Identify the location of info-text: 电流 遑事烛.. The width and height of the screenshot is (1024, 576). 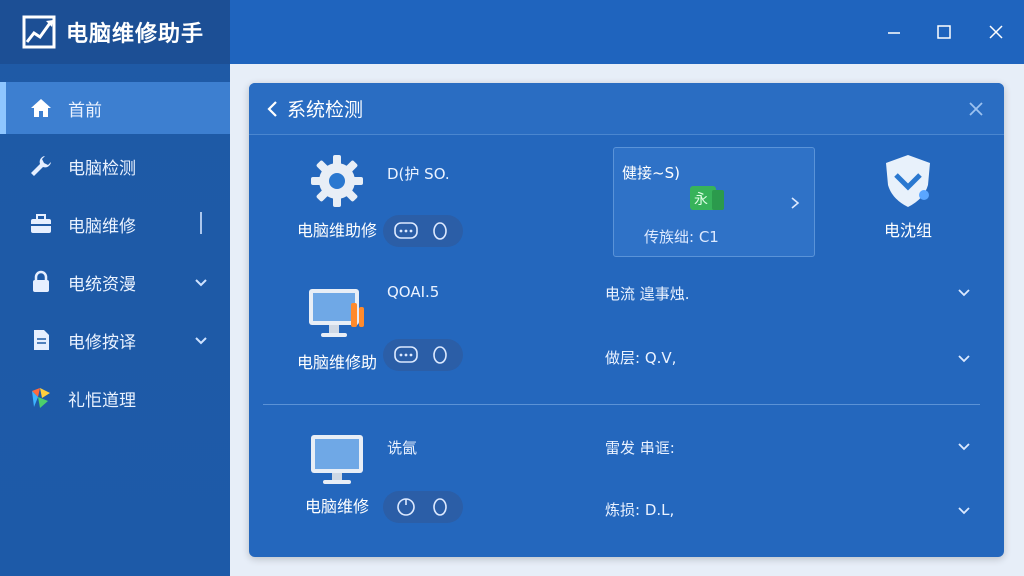
(647, 294).